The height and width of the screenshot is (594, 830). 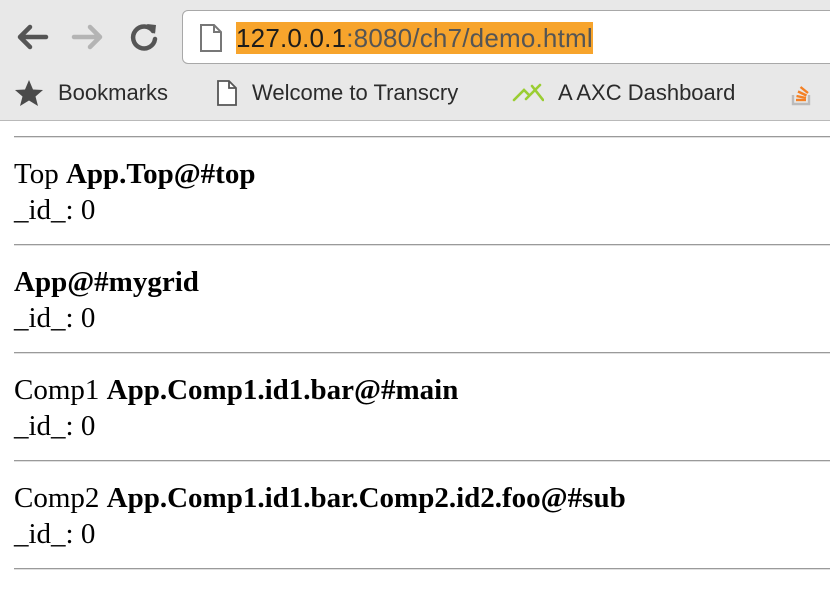 I want to click on bookmark-label: Bookmarks, so click(x=113, y=92).